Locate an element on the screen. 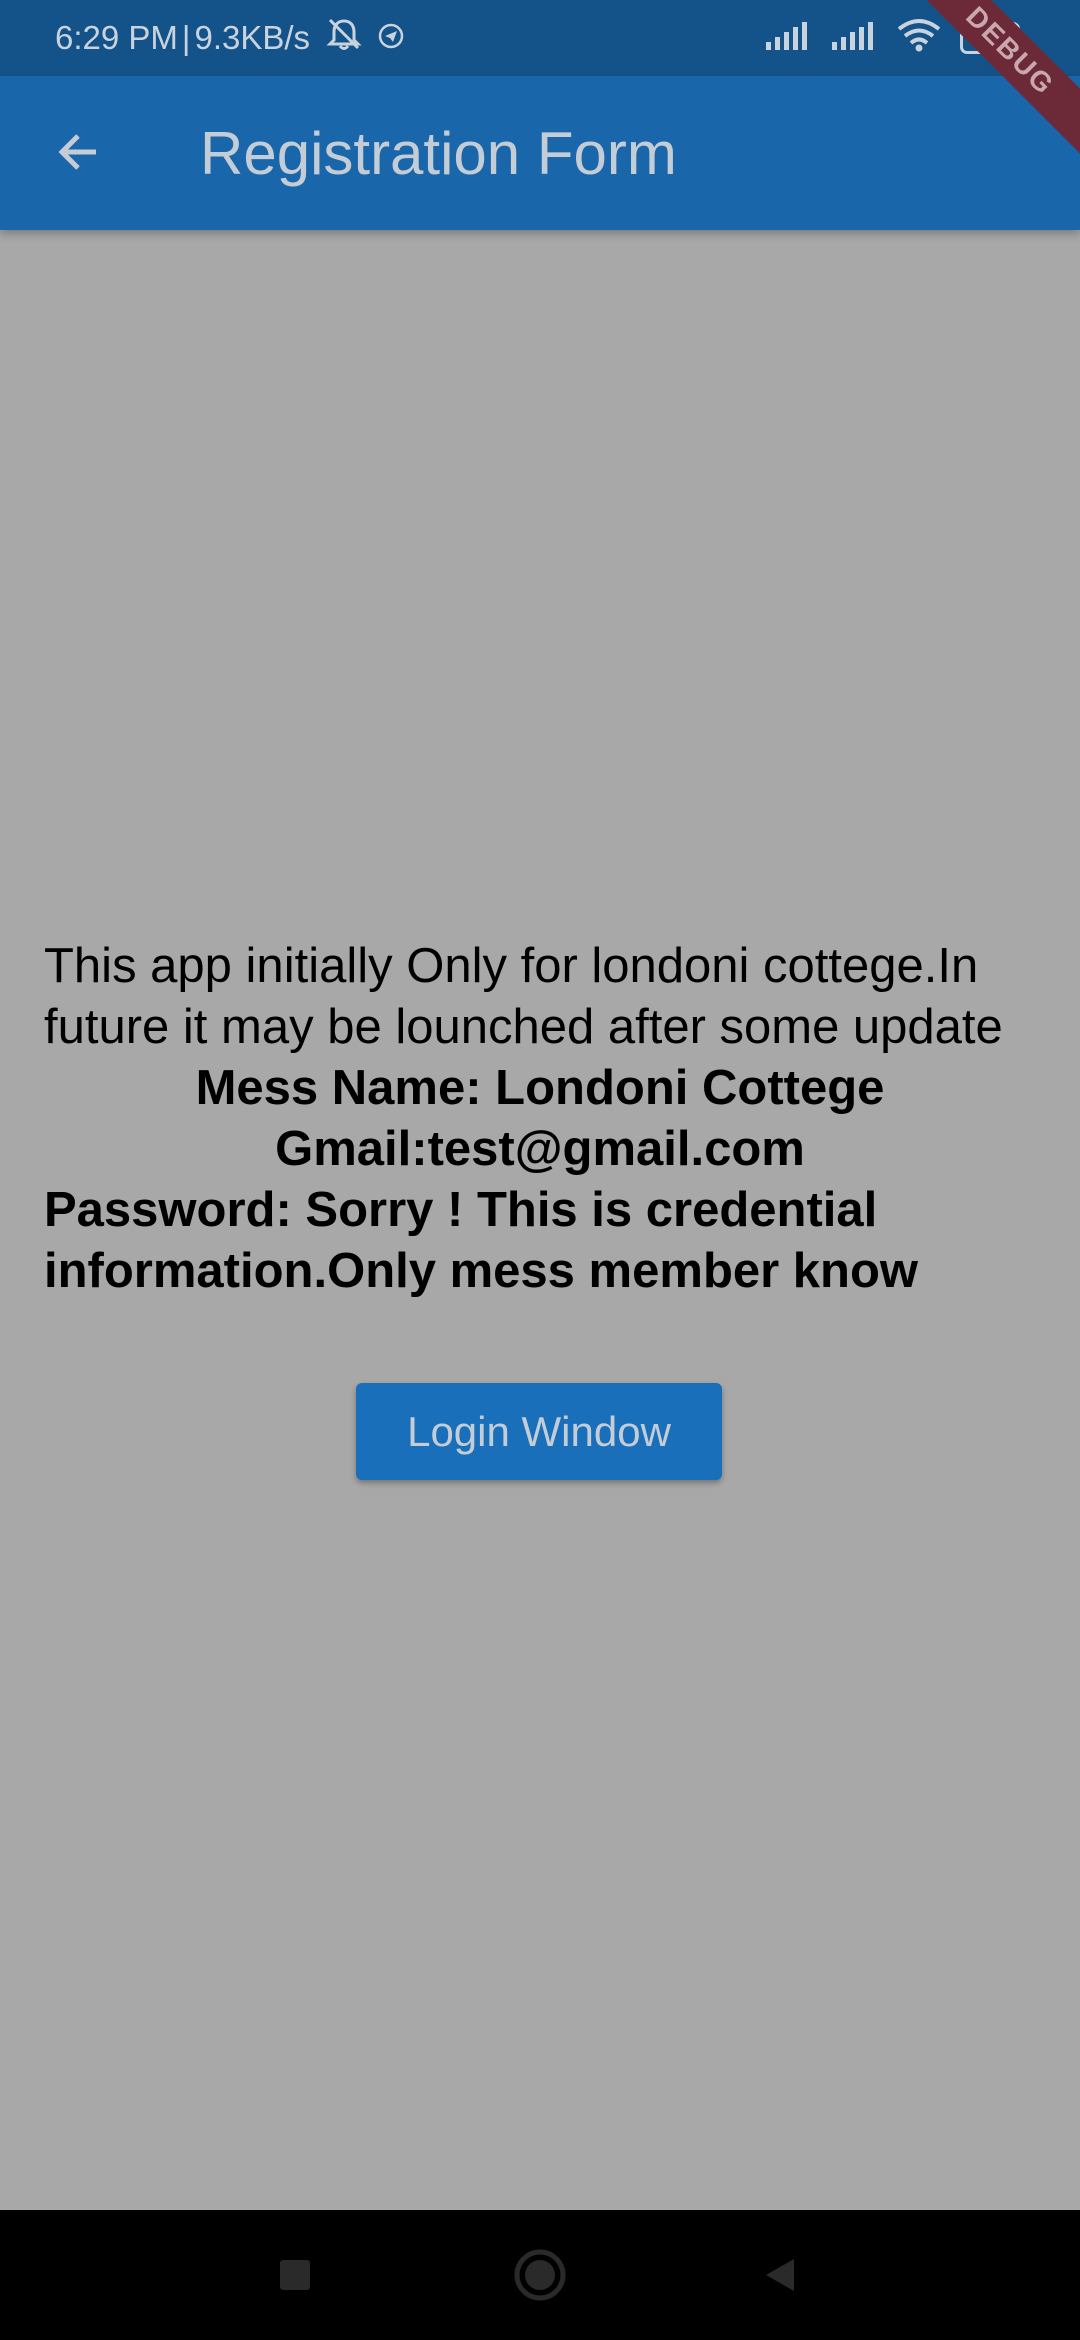  app-bar: Registration Form is located at coordinates (540, 153).